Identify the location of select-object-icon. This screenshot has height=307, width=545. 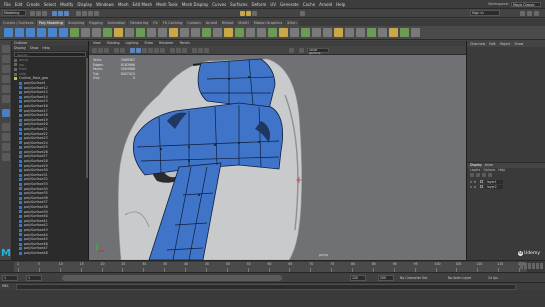
(60, 13).